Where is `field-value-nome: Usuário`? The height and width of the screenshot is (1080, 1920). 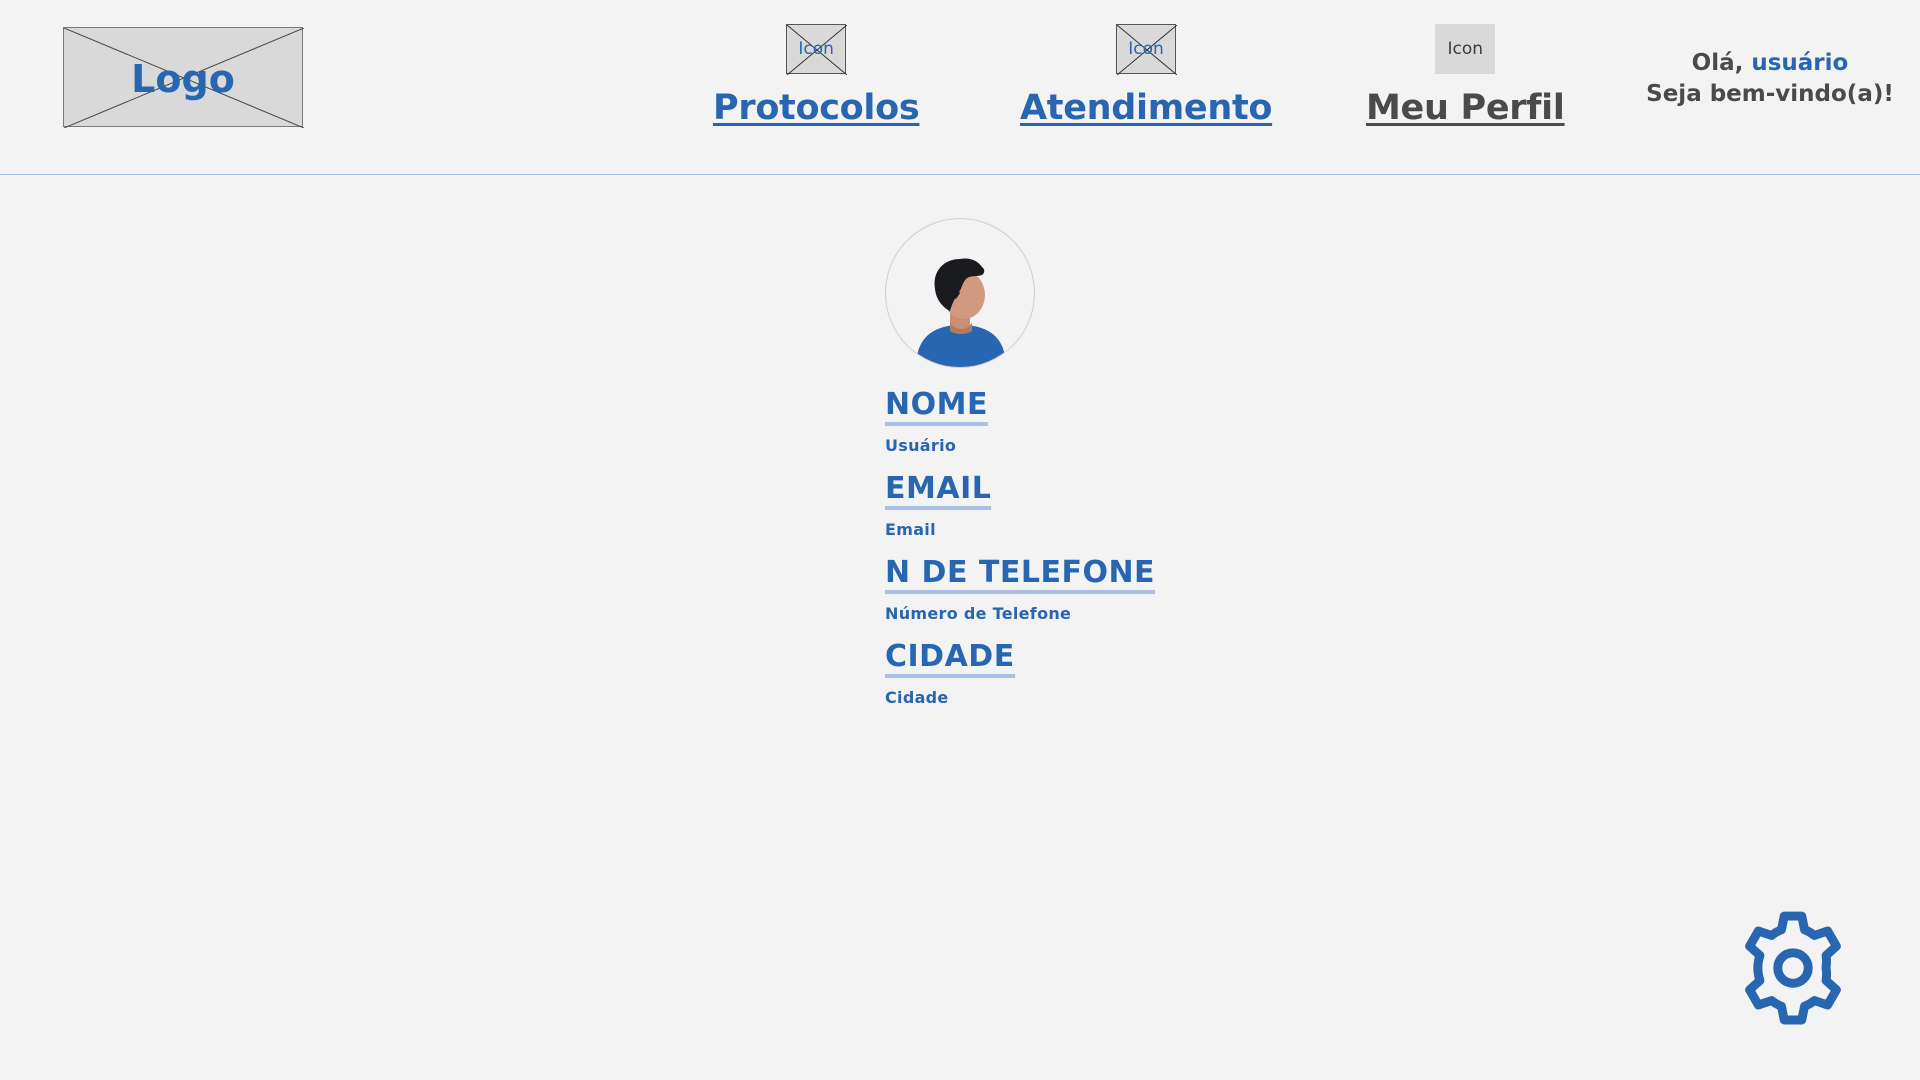 field-value-nome: Usuário is located at coordinates (936, 445).